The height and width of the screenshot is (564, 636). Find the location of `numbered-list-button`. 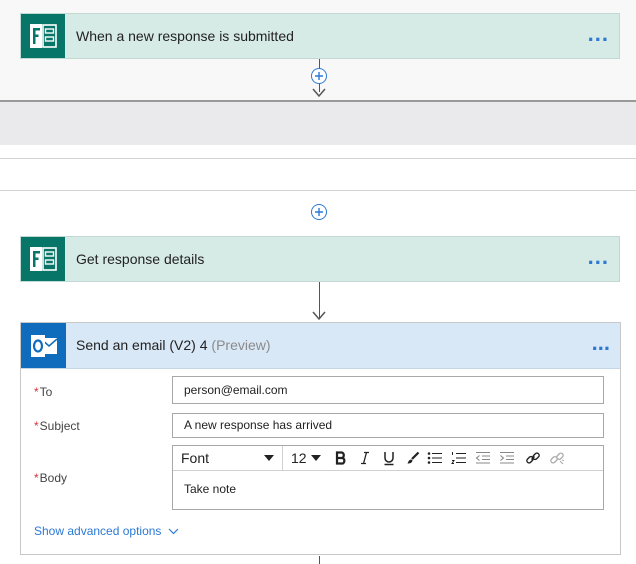

numbered-list-button is located at coordinates (459, 458).